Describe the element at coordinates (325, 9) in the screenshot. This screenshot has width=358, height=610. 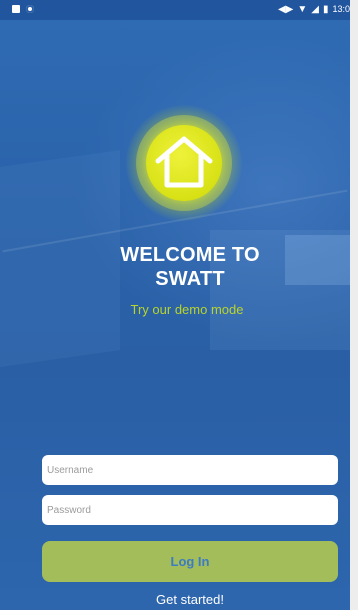
I see `battery-icon: ▮` at that location.